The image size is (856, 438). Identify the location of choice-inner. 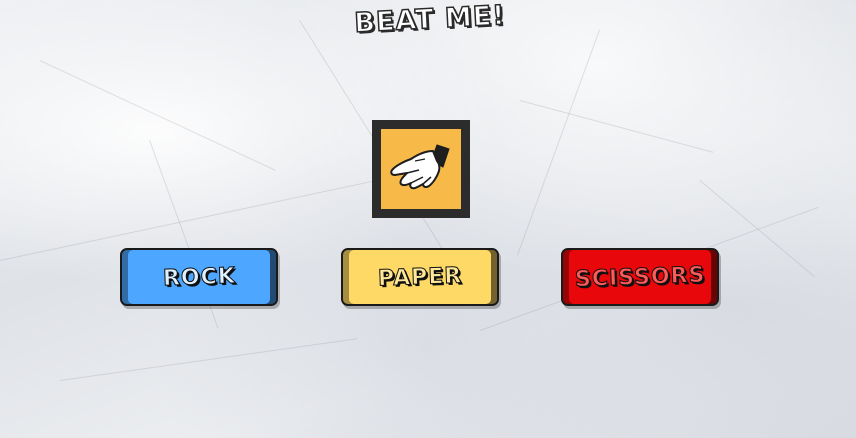
(421, 169).